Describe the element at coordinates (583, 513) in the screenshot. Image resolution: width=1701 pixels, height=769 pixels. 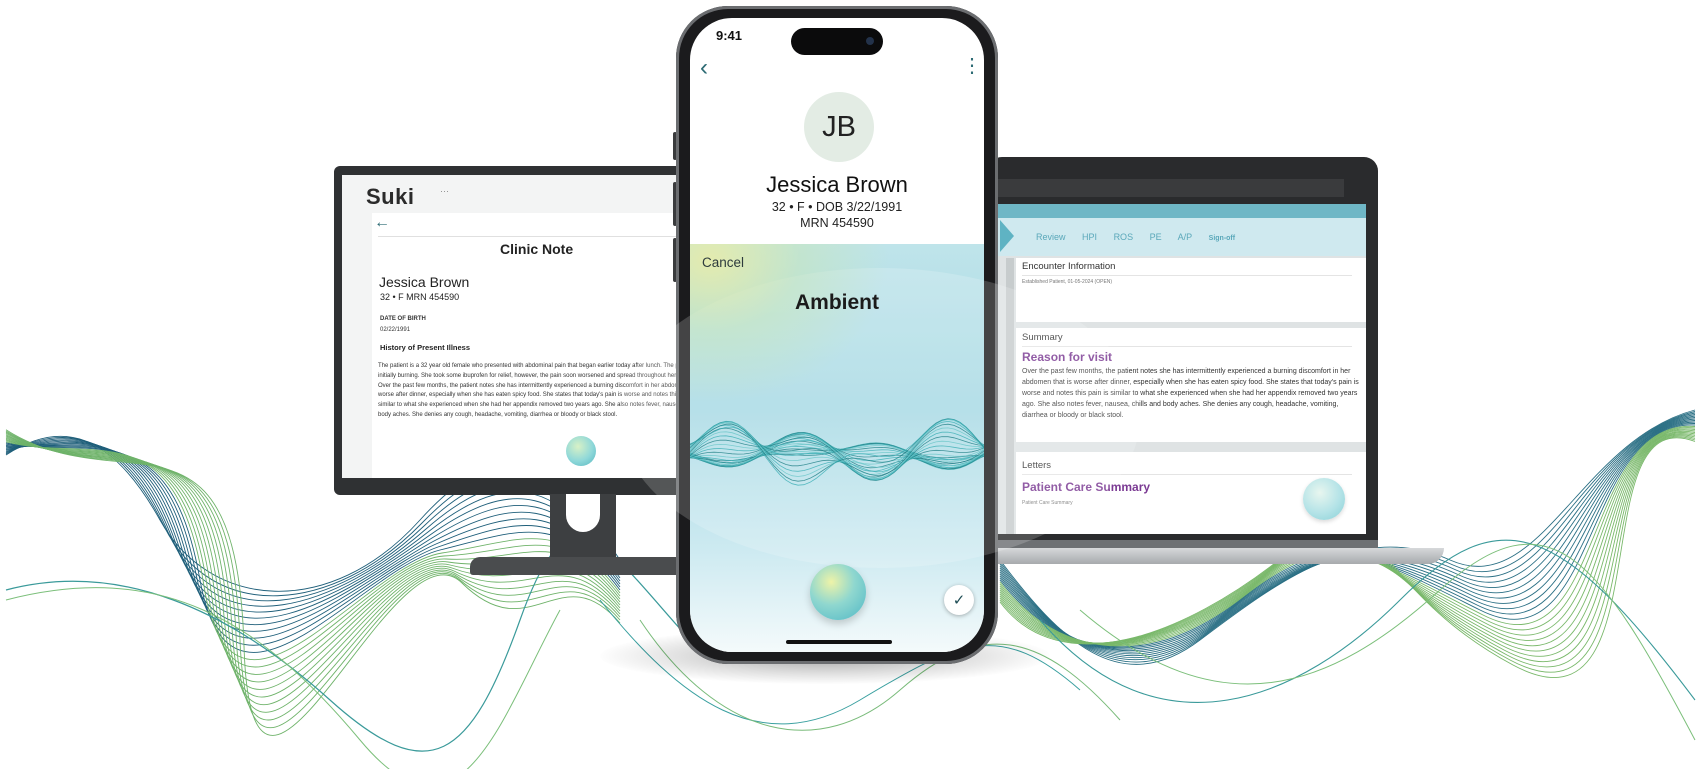
I see `monitor-stand-cutout` at that location.